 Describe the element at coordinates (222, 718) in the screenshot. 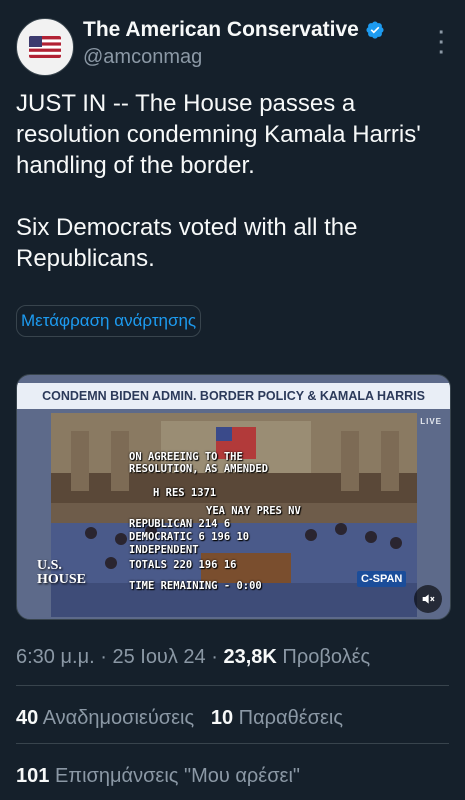

I see `quotes-count: 10` at that location.